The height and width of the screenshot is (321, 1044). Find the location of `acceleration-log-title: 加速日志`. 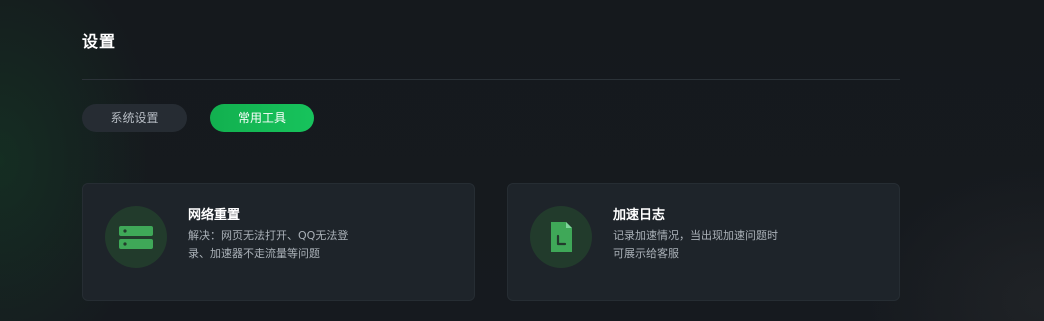

acceleration-log-title: 加速日志 is located at coordinates (639, 215).